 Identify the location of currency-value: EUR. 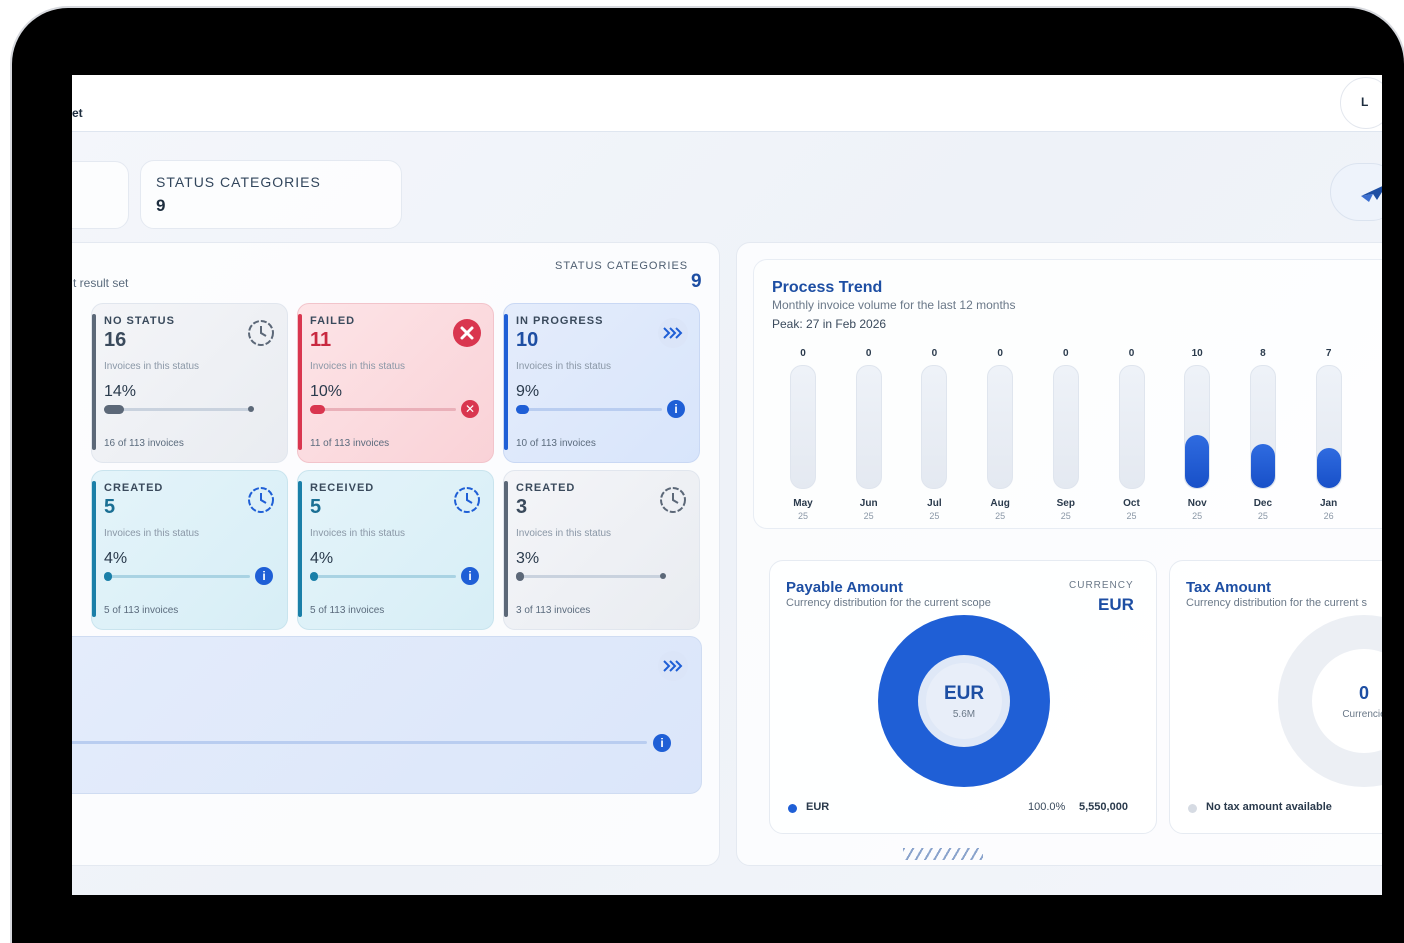
(1116, 604).